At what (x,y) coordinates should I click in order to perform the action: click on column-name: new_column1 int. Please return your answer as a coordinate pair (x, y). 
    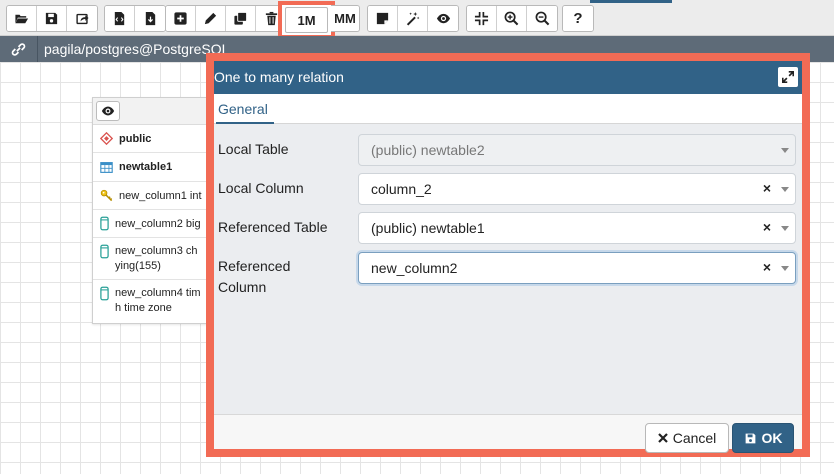
    Looking at the image, I should click on (160, 195).